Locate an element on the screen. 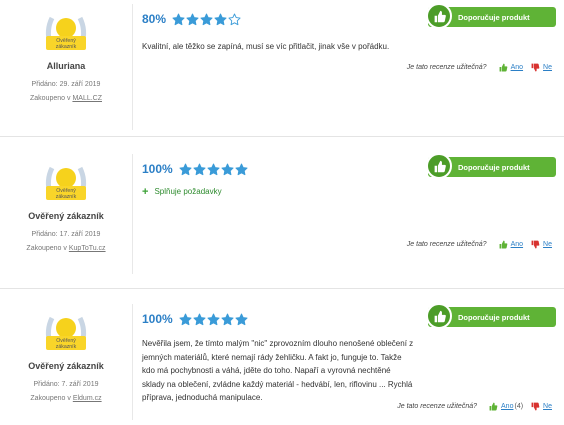 Image resolution: width=564 pixels, height=425 pixels. star-empty-icon is located at coordinates (234, 19).